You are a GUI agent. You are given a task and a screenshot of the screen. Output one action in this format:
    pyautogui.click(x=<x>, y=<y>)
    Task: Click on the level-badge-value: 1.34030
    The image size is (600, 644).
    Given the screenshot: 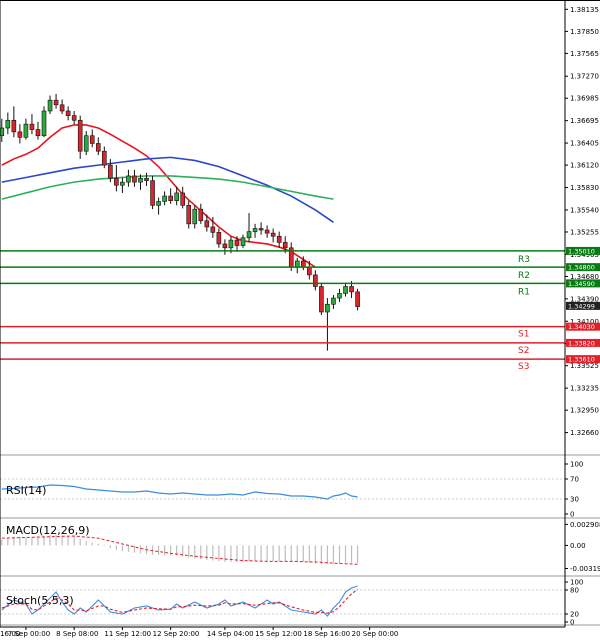 What is the action you would take?
    pyautogui.click(x=581, y=327)
    